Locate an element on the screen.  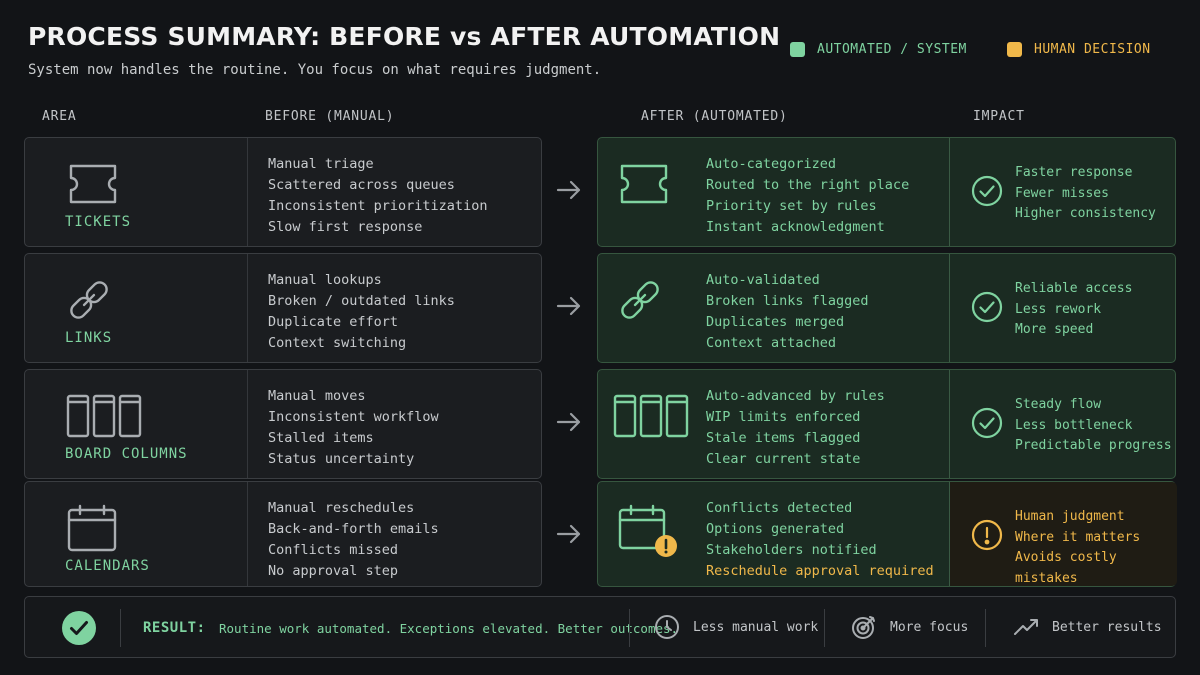
impact-cell: Reliable access Less rework More speed is located at coordinates (1063, 308).